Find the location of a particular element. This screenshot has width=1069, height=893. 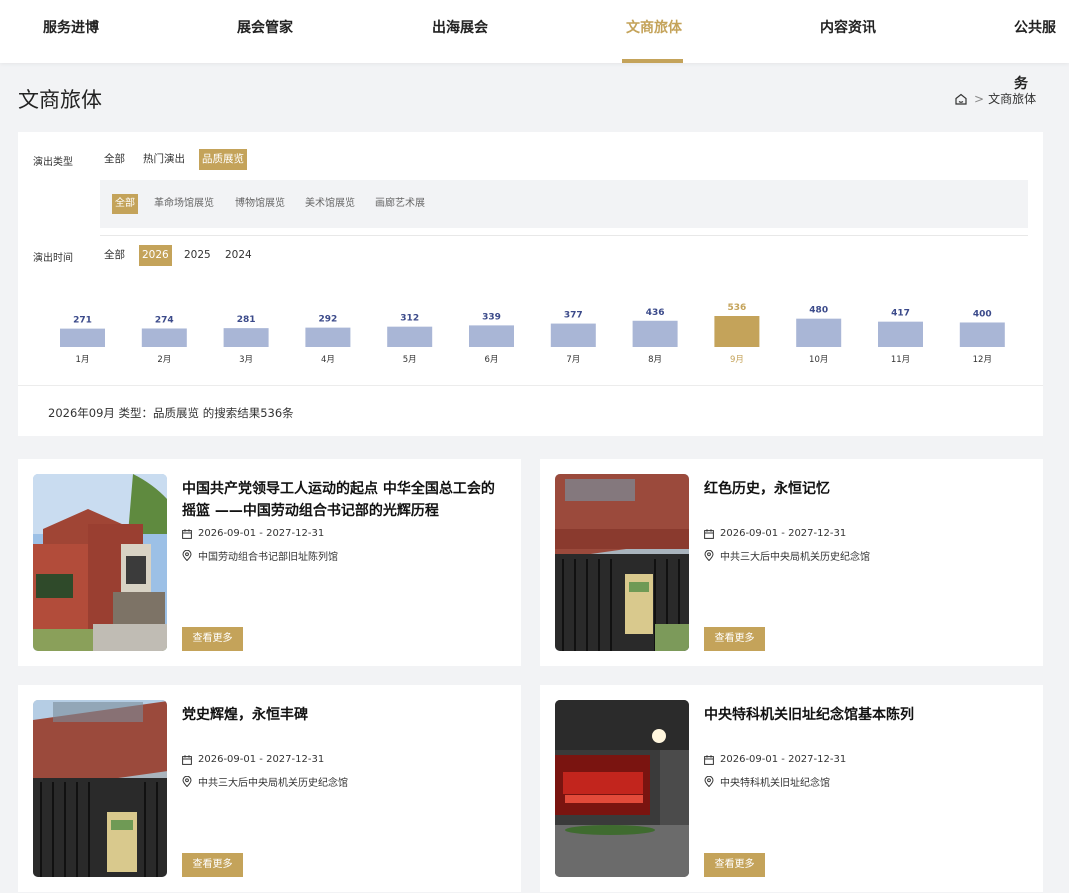

month-tick-label: 9月 is located at coordinates (737, 360).